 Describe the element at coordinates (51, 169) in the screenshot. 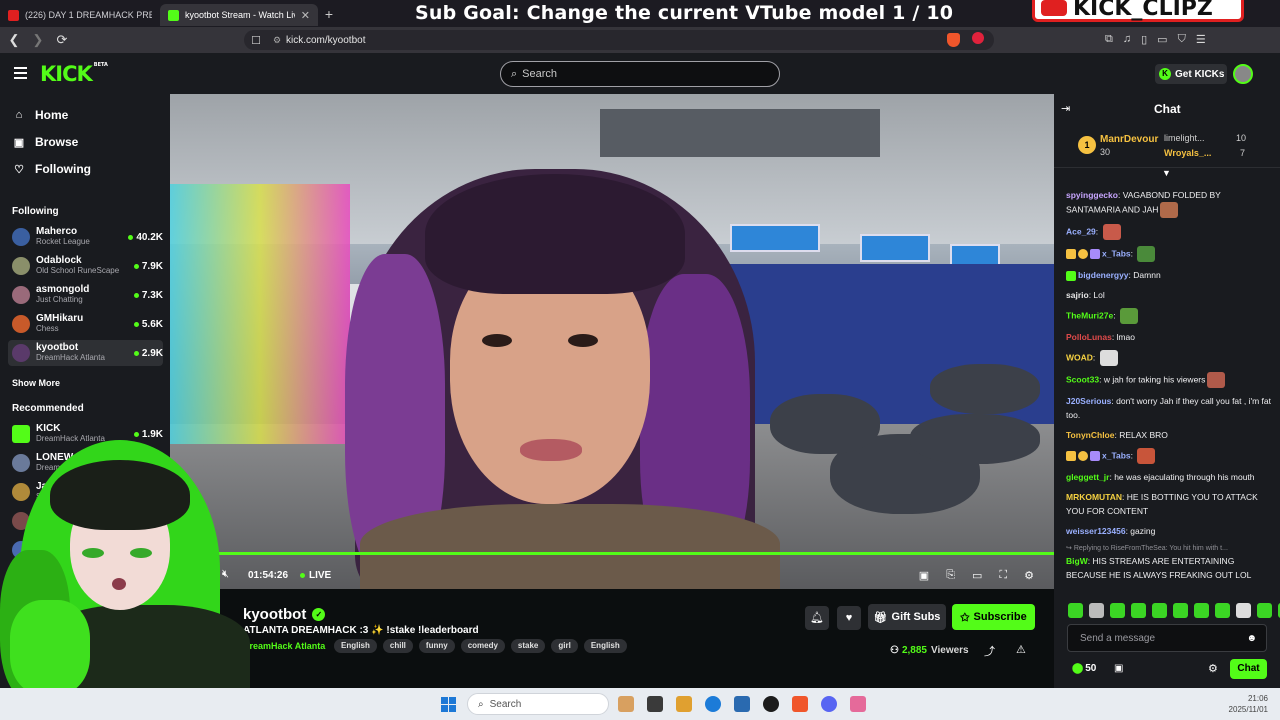

I see `sidebar-item-following: ♡ Following` at that location.